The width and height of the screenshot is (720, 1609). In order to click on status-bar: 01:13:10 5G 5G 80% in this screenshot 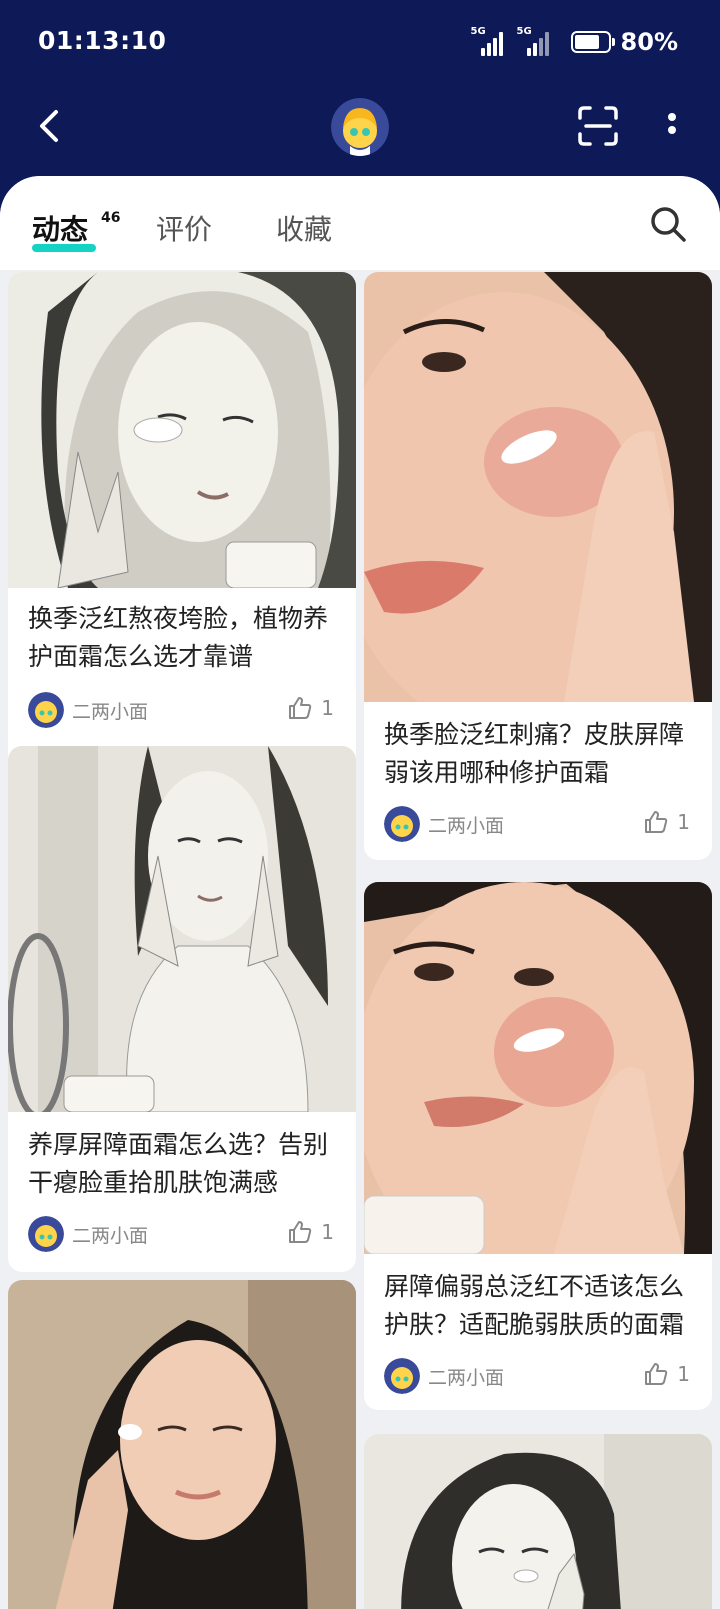, I will do `click(360, 43)`.